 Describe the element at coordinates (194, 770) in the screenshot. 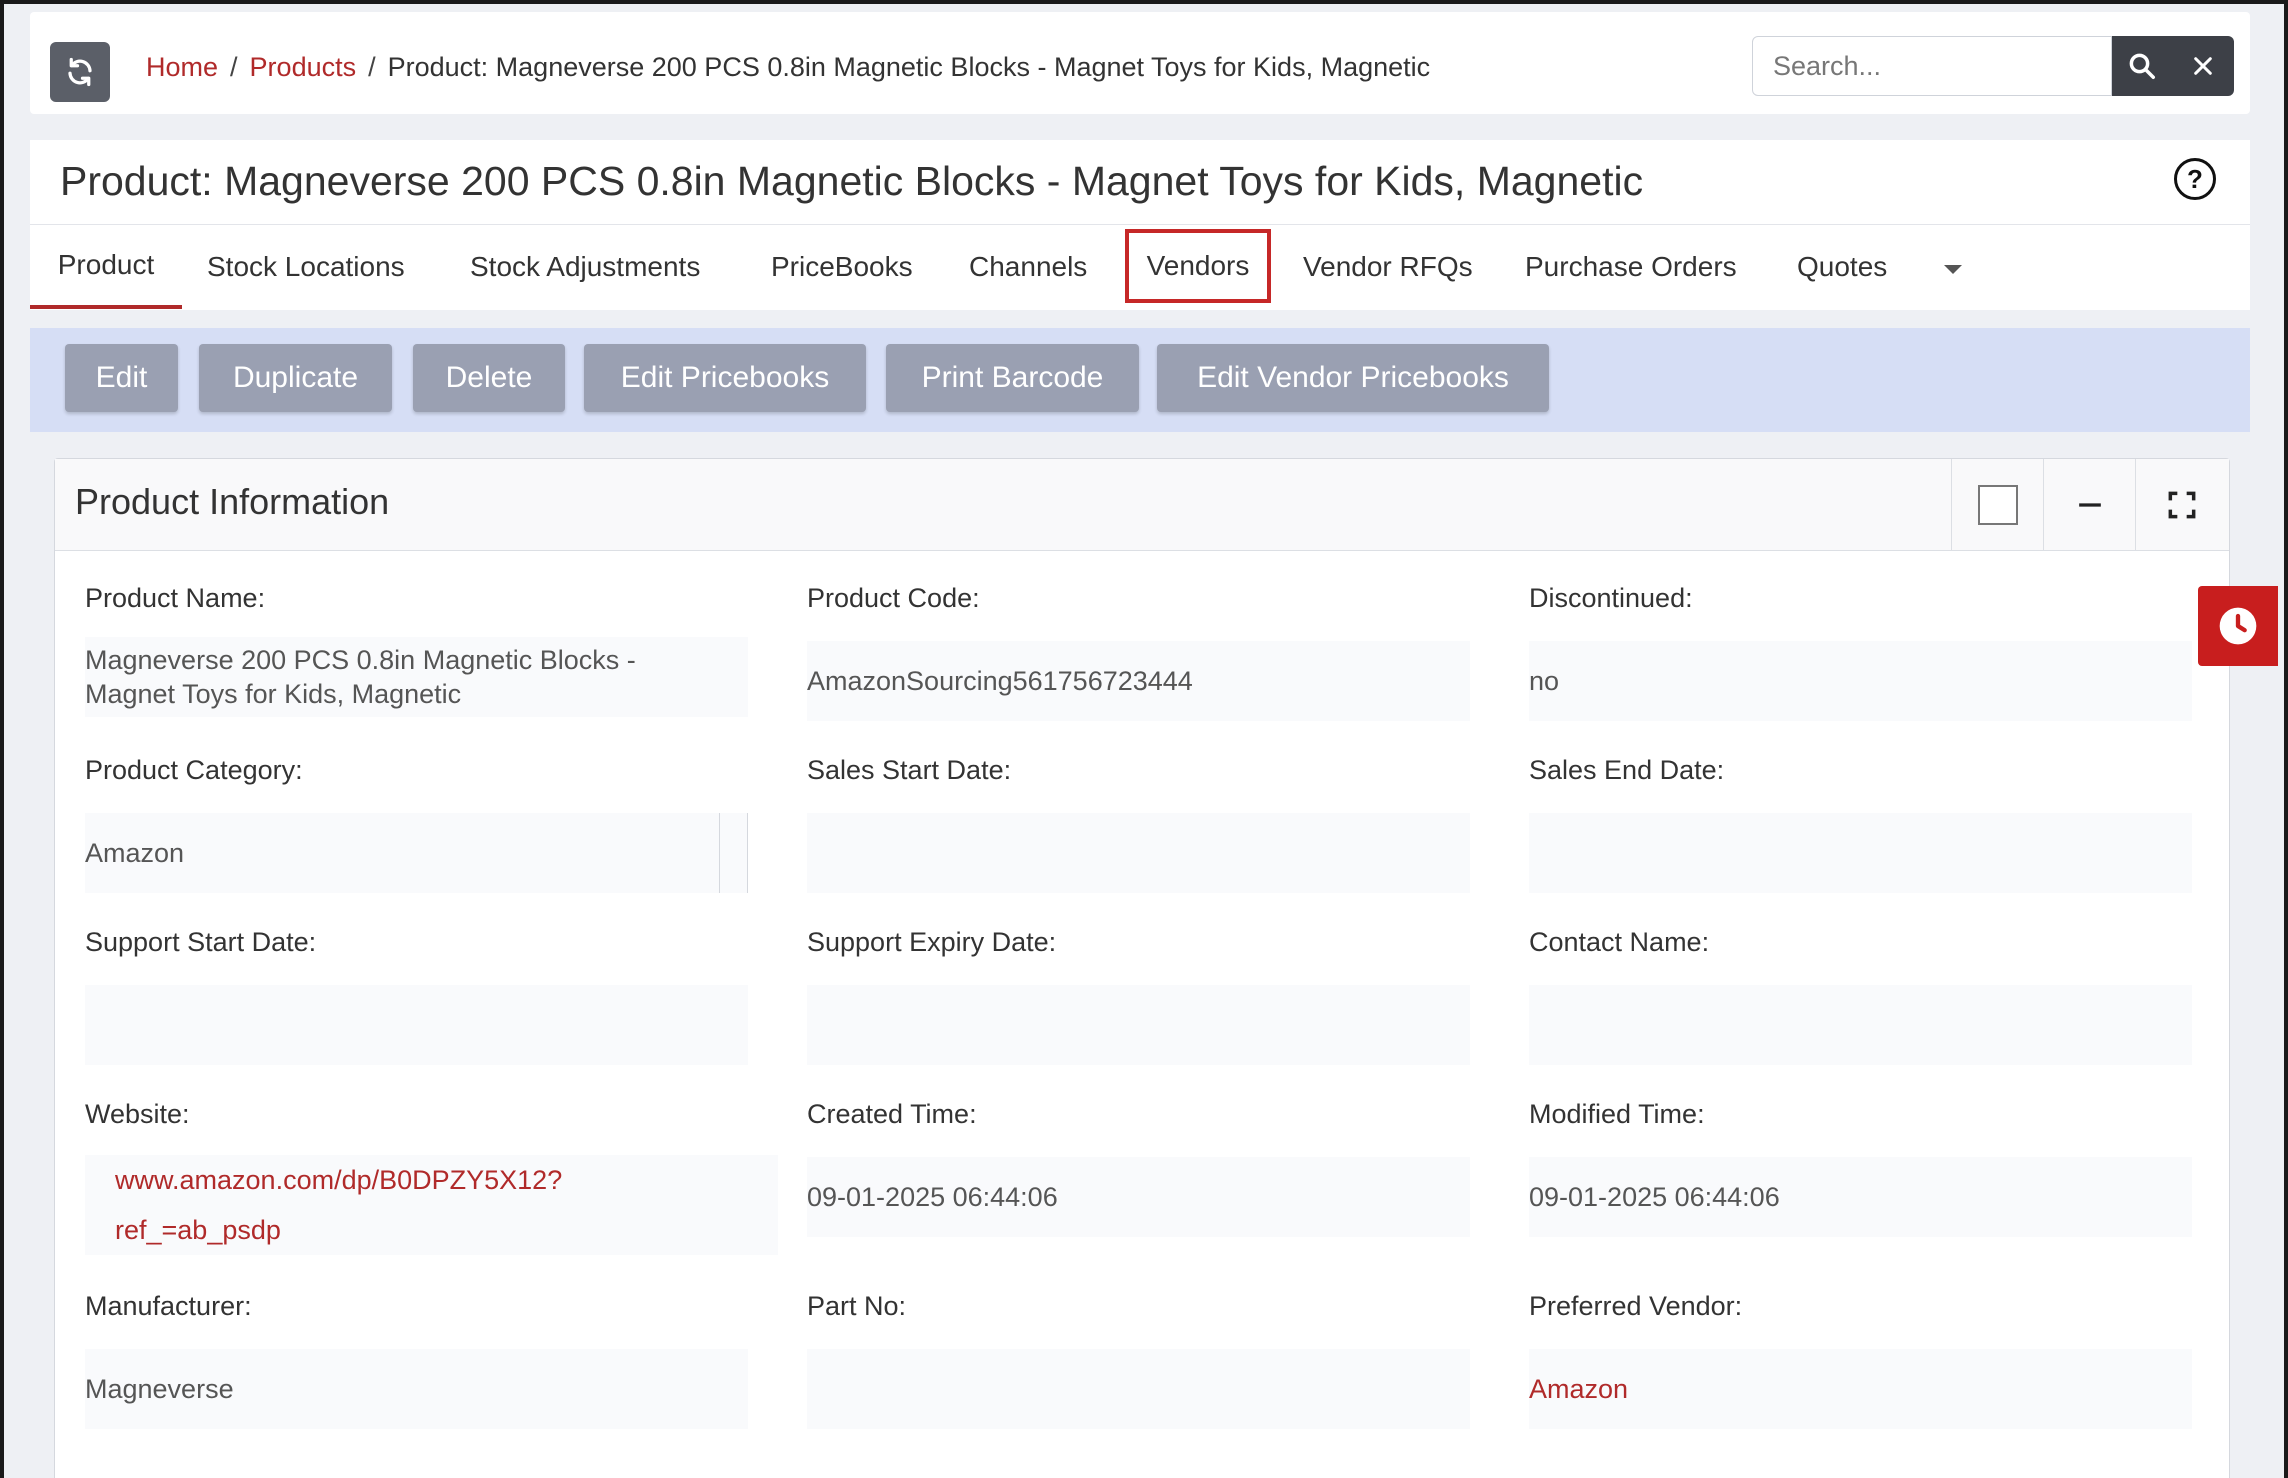

I see `product-category-label: Product Category:` at that location.